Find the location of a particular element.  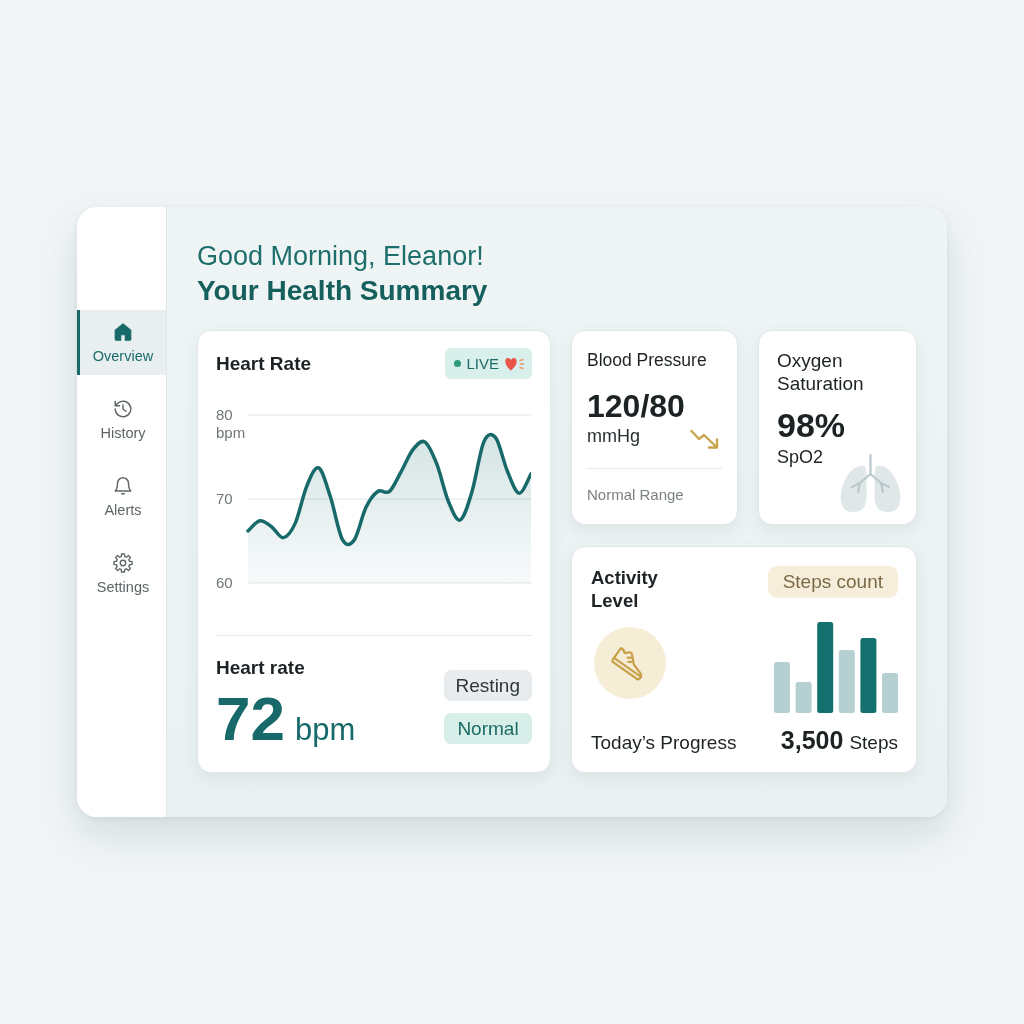

metric-label: Heart rate is located at coordinates (260, 668).